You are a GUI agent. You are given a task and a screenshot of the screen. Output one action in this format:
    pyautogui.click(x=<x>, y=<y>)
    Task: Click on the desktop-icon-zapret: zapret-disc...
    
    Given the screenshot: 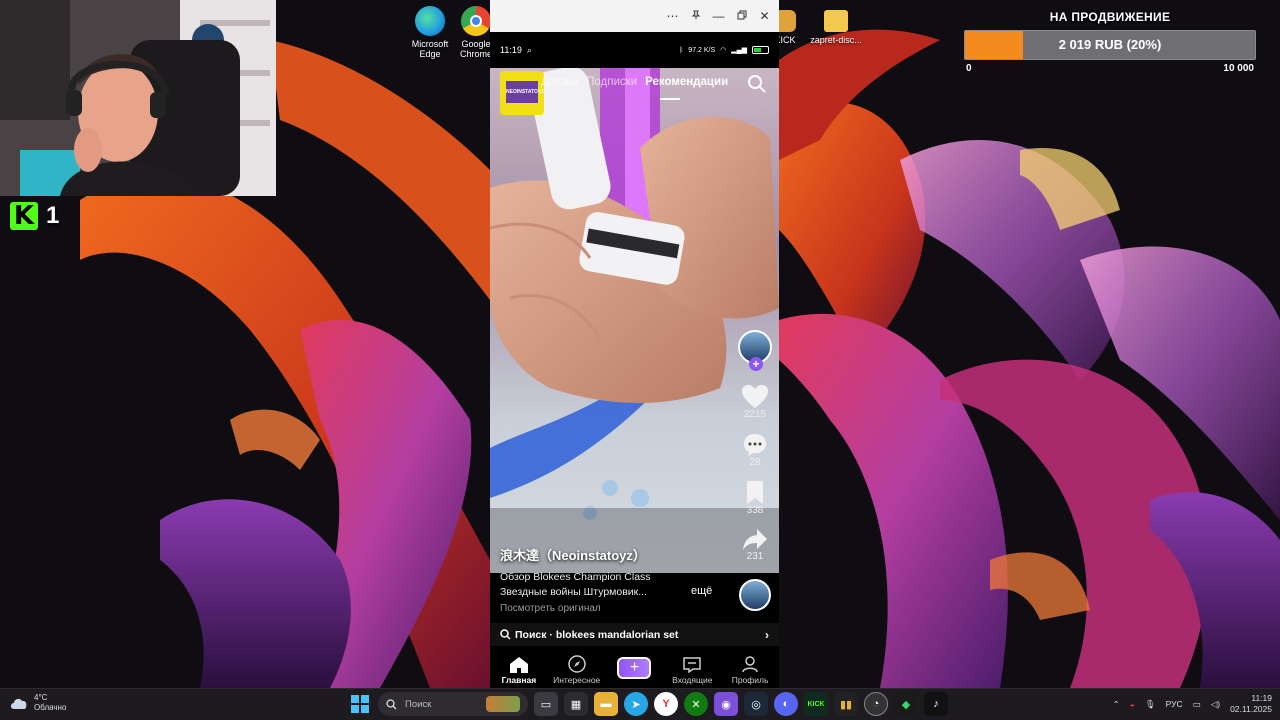 What is the action you would take?
    pyautogui.click(x=836, y=25)
    